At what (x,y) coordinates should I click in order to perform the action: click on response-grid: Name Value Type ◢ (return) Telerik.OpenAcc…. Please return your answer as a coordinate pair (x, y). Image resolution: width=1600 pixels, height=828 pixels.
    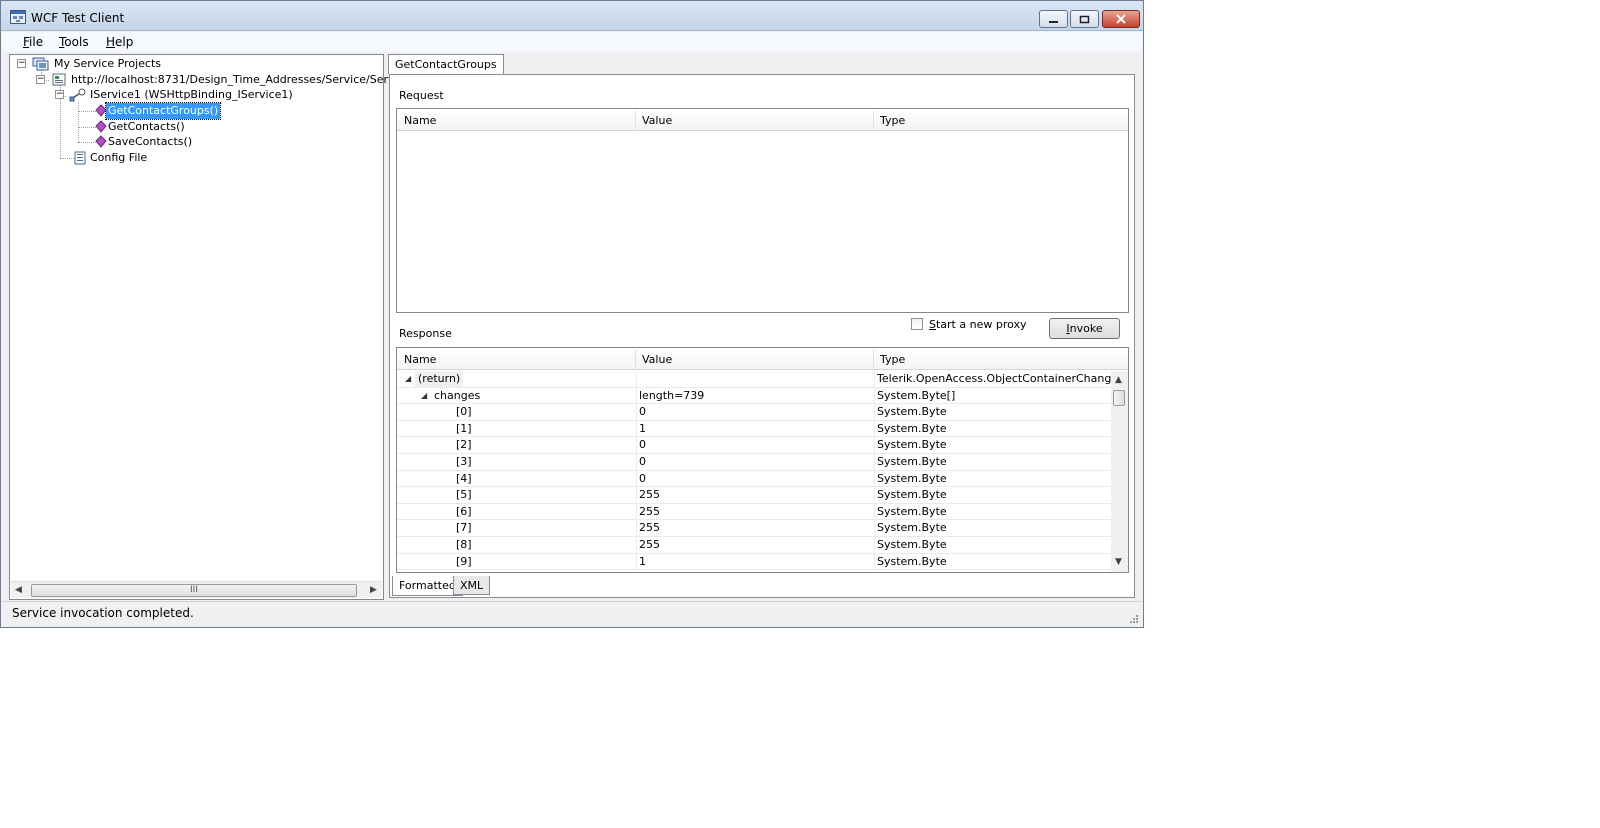
    Looking at the image, I should click on (762, 460).